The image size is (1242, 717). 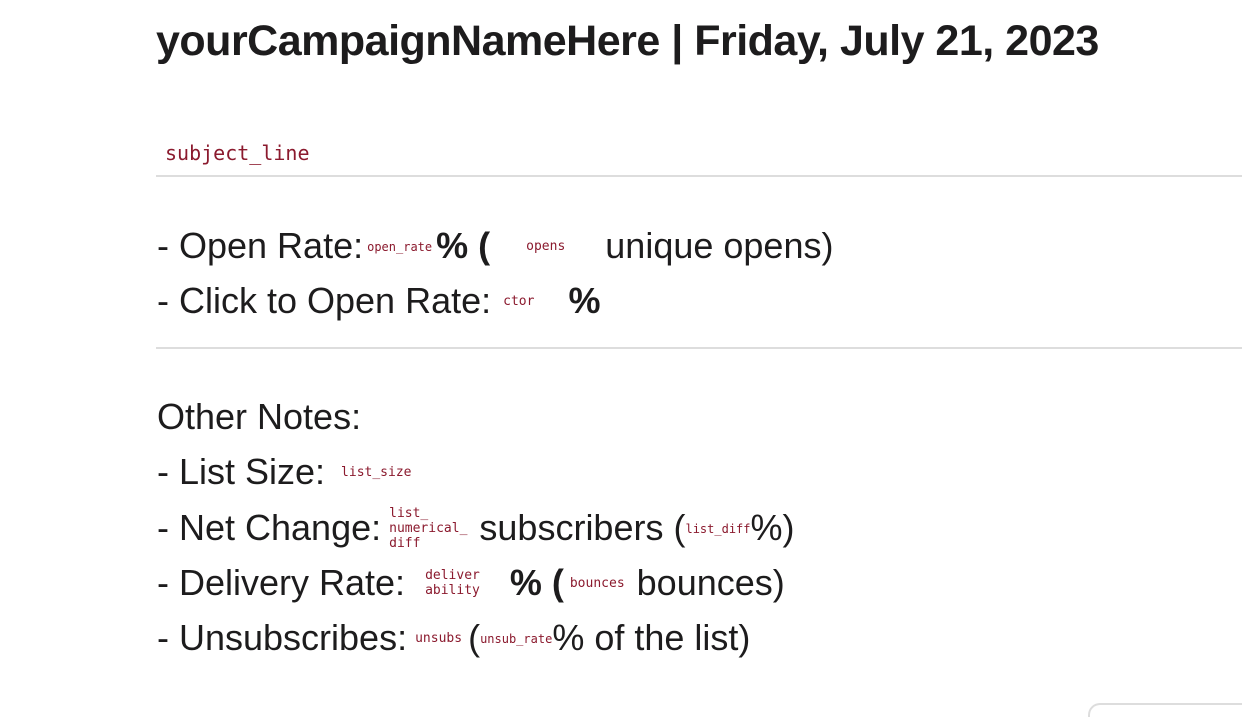 I want to click on unique-opens-text: unique opens), so click(x=719, y=245).